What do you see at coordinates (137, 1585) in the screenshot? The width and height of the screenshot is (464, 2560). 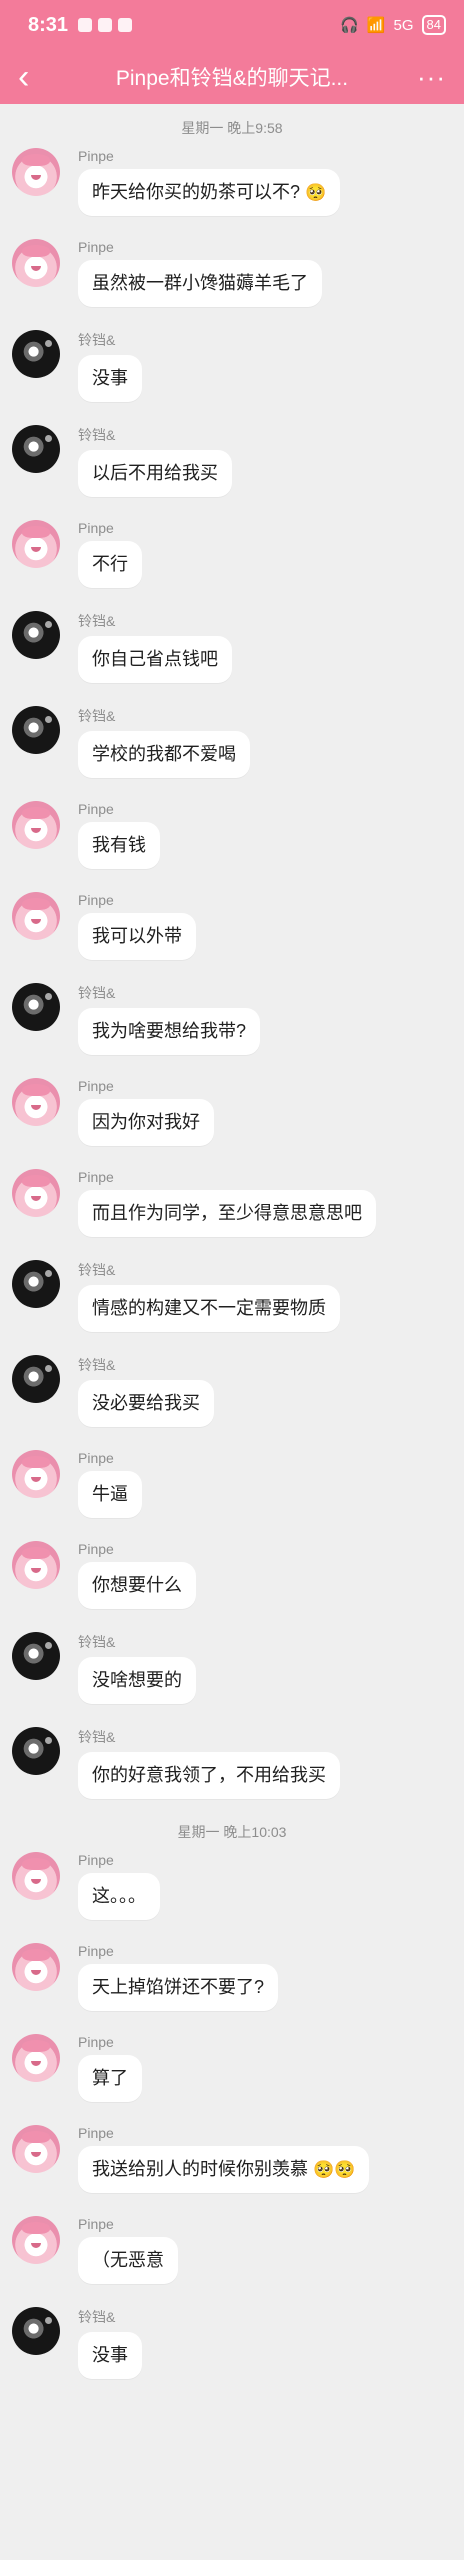 I see `message-bubble: 你想要什么` at bounding box center [137, 1585].